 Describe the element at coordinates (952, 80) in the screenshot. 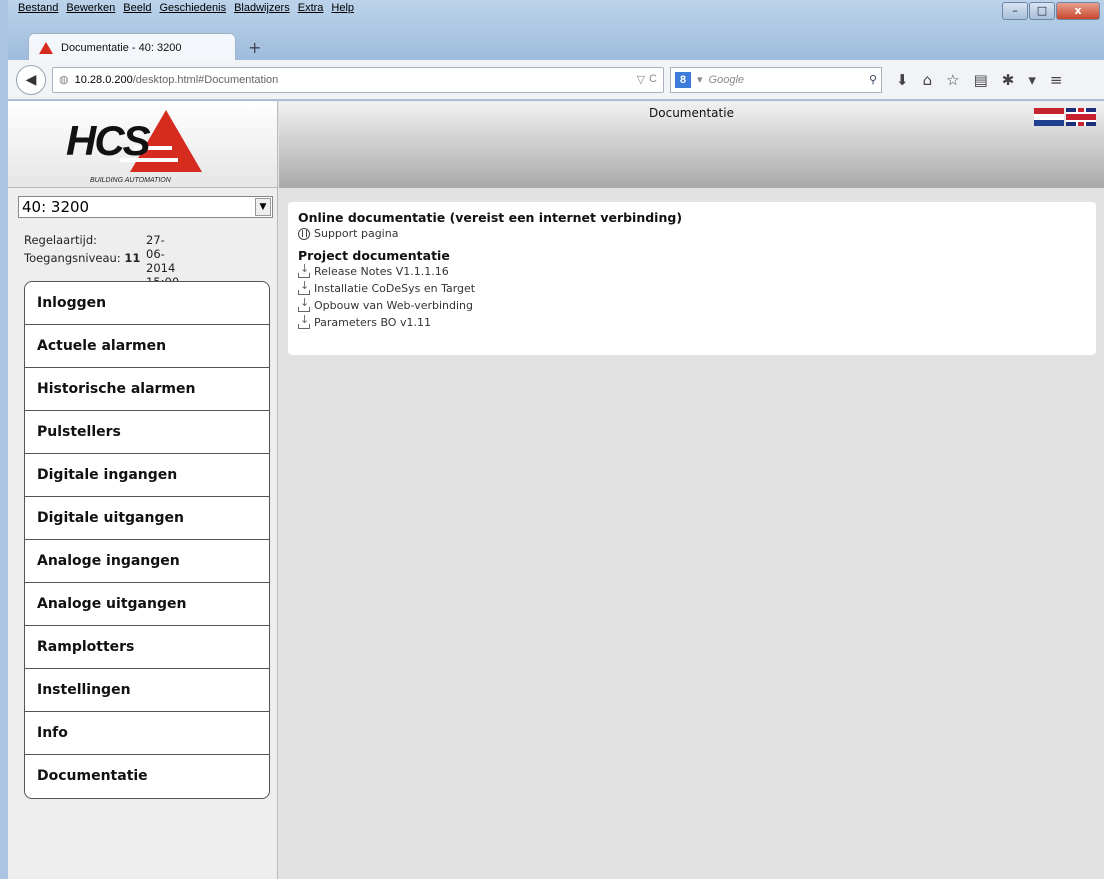

I see `bookmark-star-icon: ☆` at that location.